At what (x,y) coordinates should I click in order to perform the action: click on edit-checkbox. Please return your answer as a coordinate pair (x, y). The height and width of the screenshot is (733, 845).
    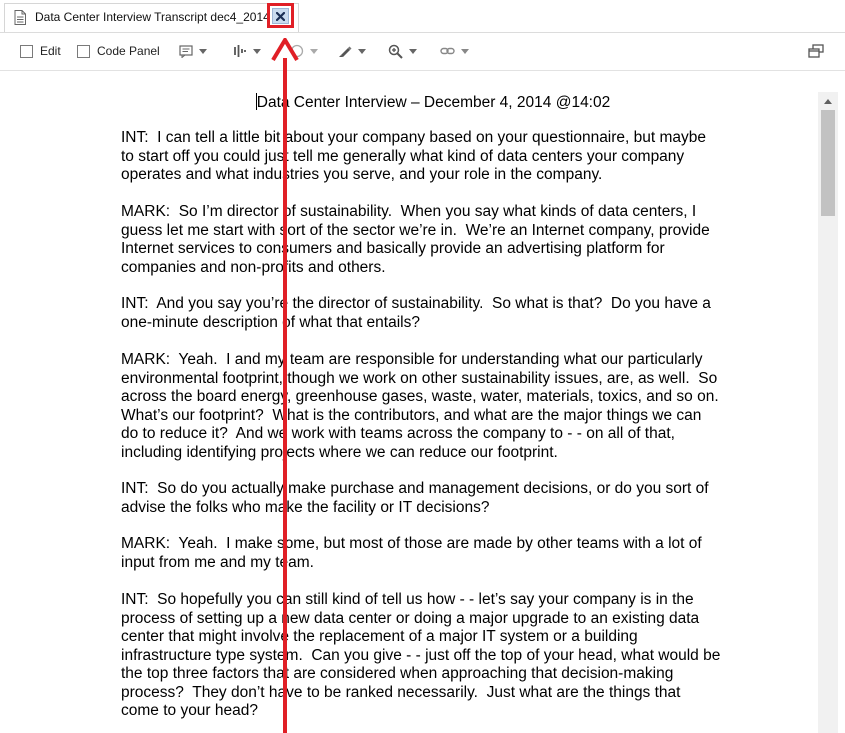
    Looking at the image, I should click on (26, 51).